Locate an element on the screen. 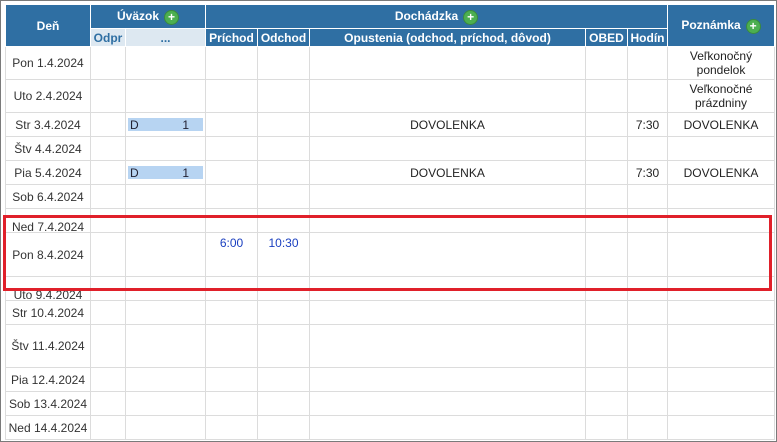 This screenshot has width=777, height=442. table-row: Sob 13.4.2024 is located at coordinates (390, 403).